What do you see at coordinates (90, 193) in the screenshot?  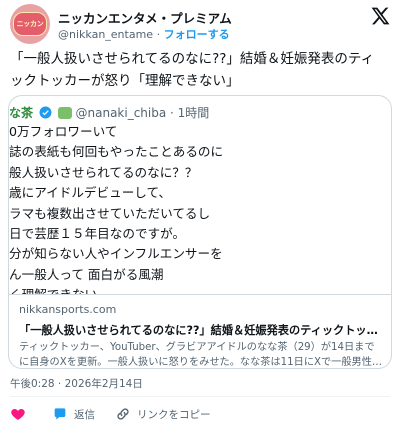 I see `embedded-line: 歳にアイドルデビューして、` at bounding box center [90, 193].